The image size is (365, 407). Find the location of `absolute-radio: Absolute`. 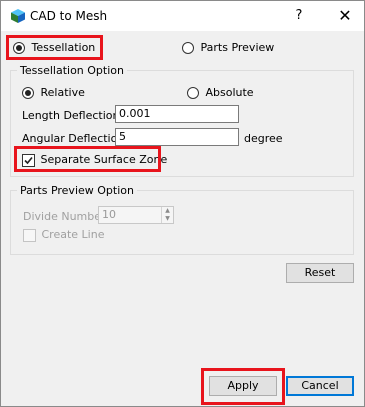

absolute-radio: Absolute is located at coordinates (220, 92).